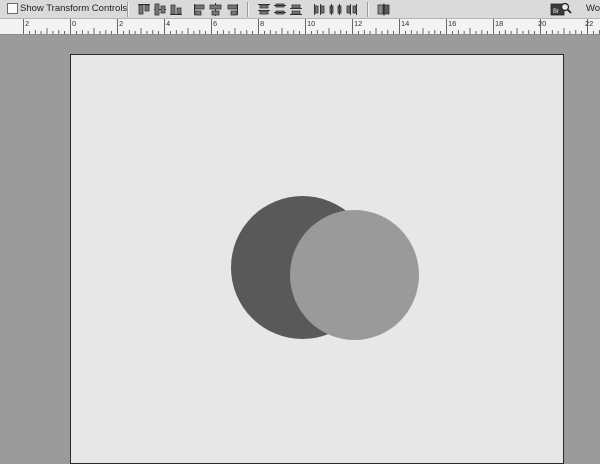 The height and width of the screenshot is (464, 600). Describe the element at coordinates (160, 9) in the screenshot. I see `align-vertical-centers-icon` at that location.